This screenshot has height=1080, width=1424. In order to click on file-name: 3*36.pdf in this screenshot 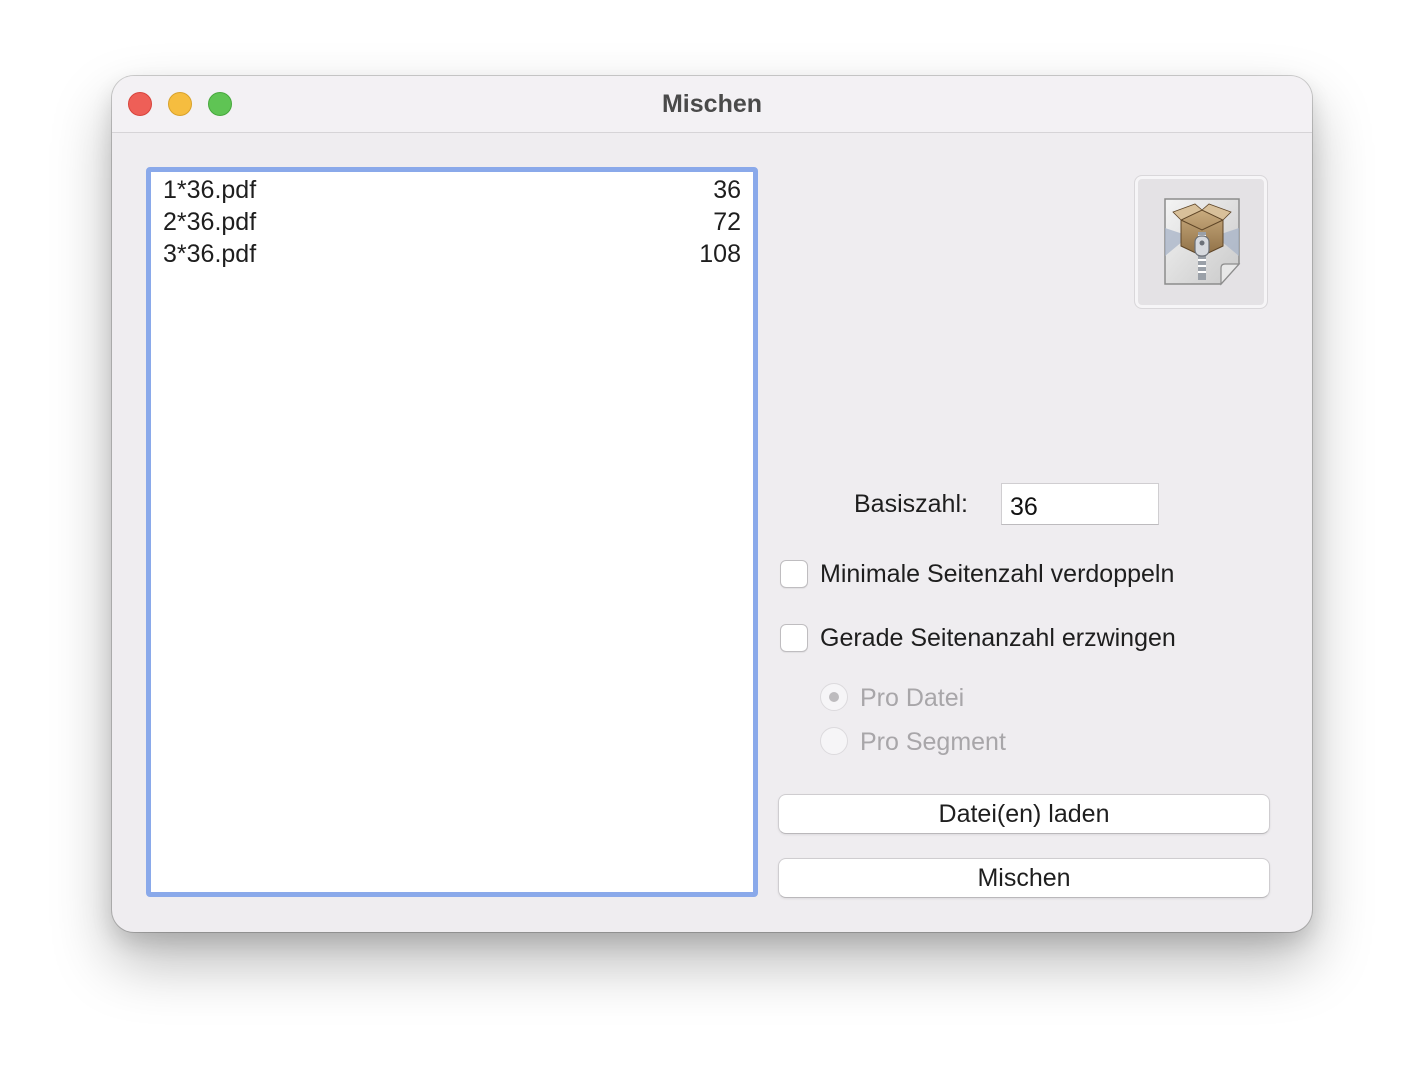, I will do `click(210, 254)`.